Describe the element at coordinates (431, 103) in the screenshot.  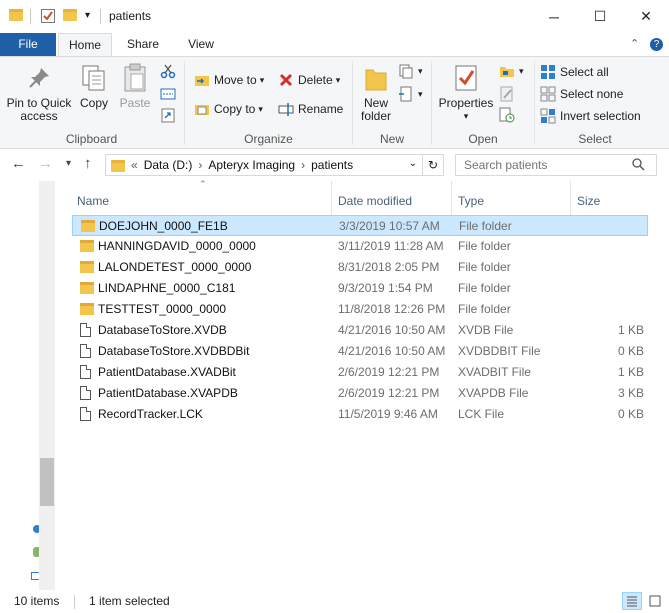
I see `divider` at that location.